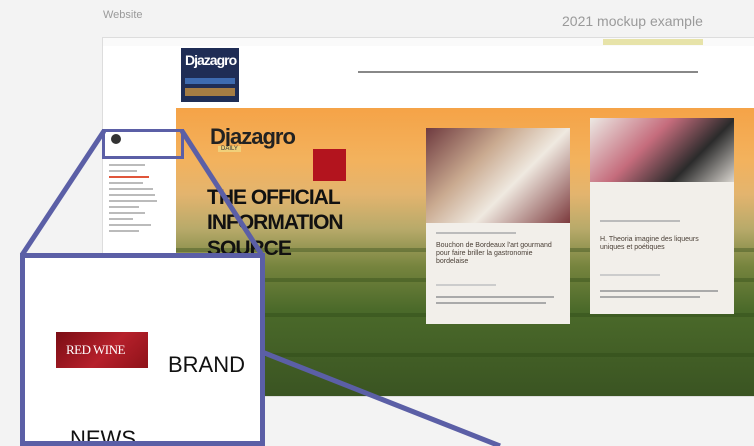 This screenshot has height=446, width=754. I want to click on zoom-line-left, so click(63, 193).